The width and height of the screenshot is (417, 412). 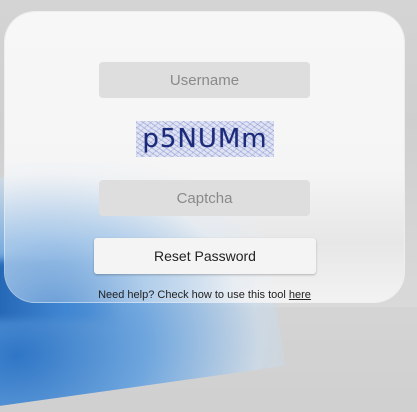 What do you see at coordinates (205, 256) in the screenshot?
I see `reset-password-button: Reset Password` at bounding box center [205, 256].